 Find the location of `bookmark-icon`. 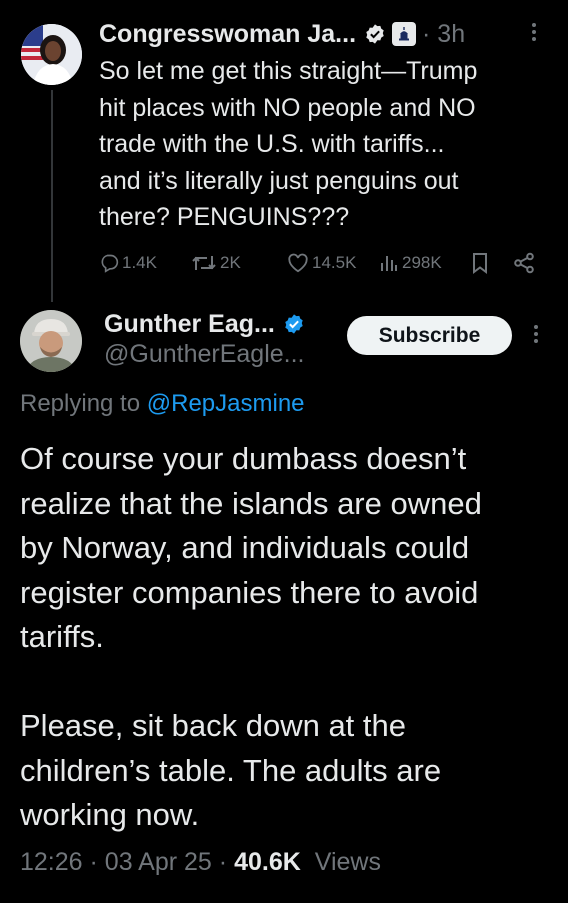

bookmark-icon is located at coordinates (480, 263).